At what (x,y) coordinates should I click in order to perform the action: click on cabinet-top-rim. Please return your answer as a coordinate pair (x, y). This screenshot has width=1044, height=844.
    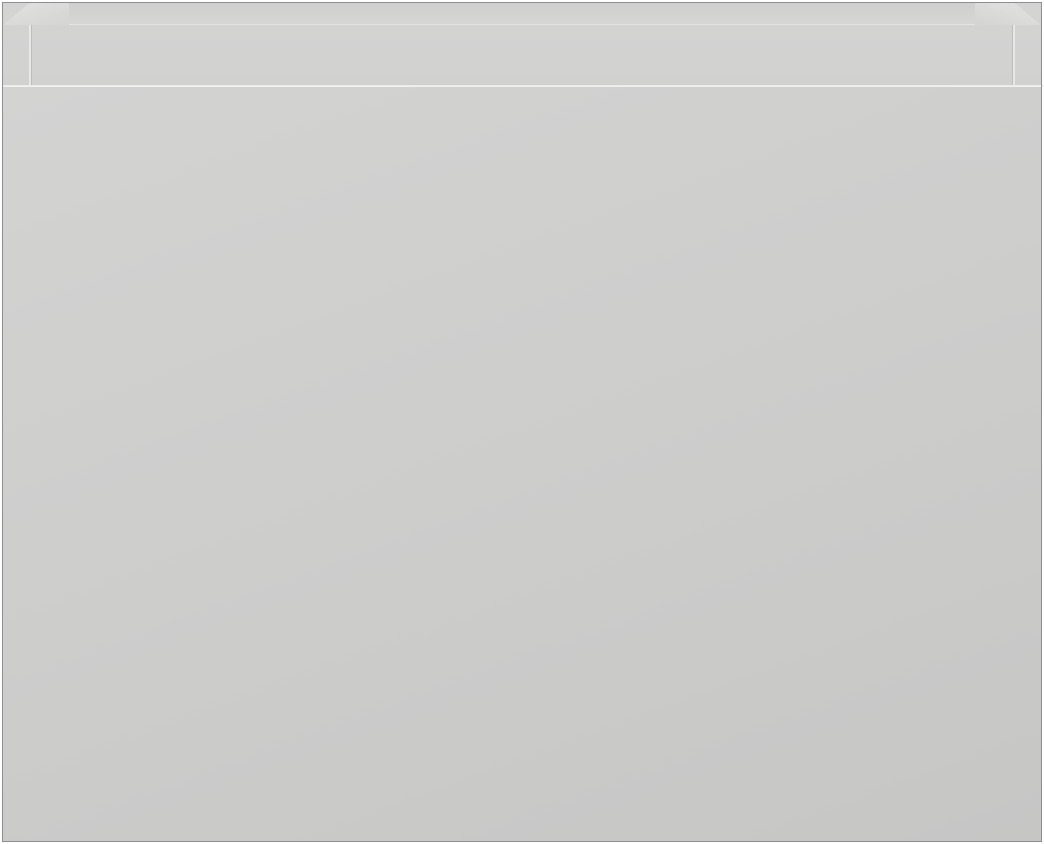
    Looking at the image, I should click on (522, 44).